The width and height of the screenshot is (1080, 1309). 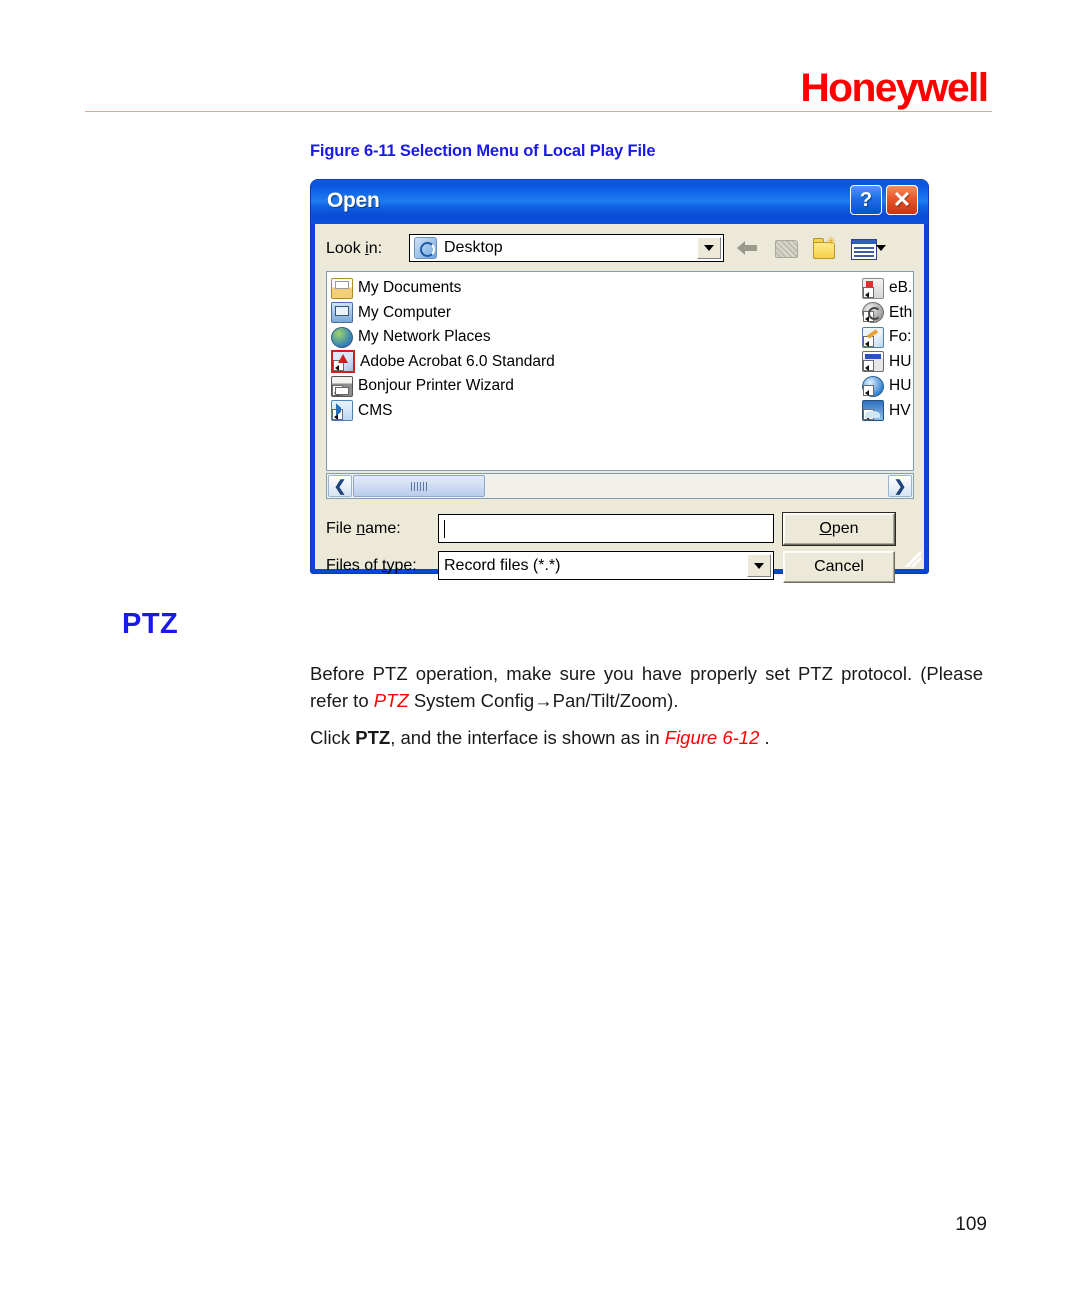 I want to click on views-icon, so click(x=868, y=248).